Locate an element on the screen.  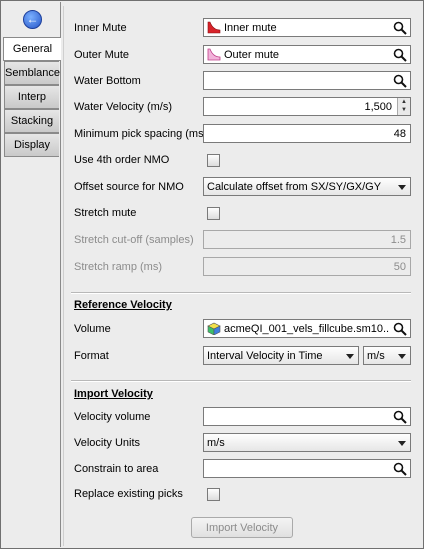
tab-stacking: Stacking is located at coordinates (31, 121).